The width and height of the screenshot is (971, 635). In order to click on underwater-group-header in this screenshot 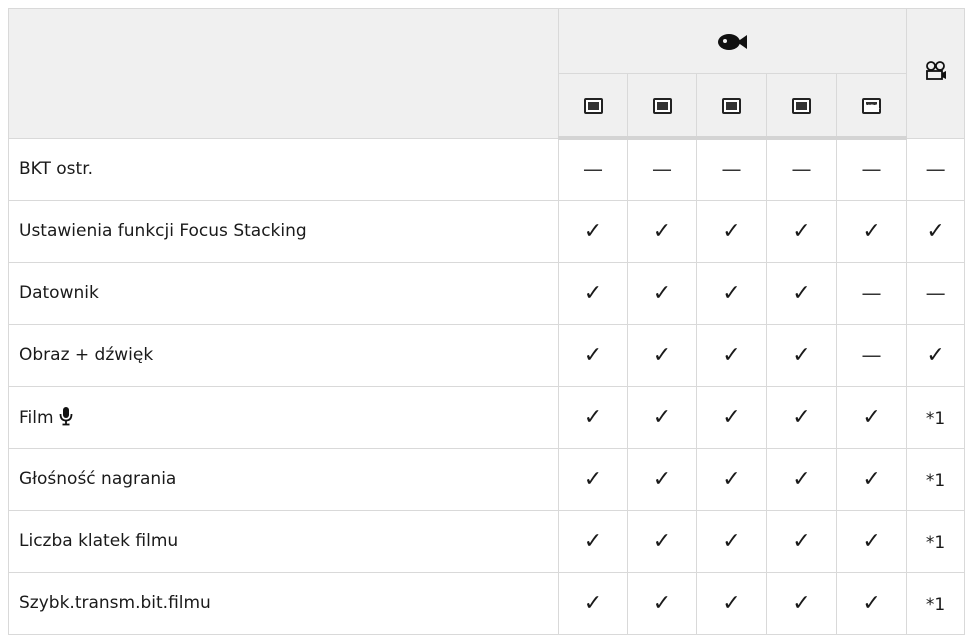, I will do `click(732, 41)`.